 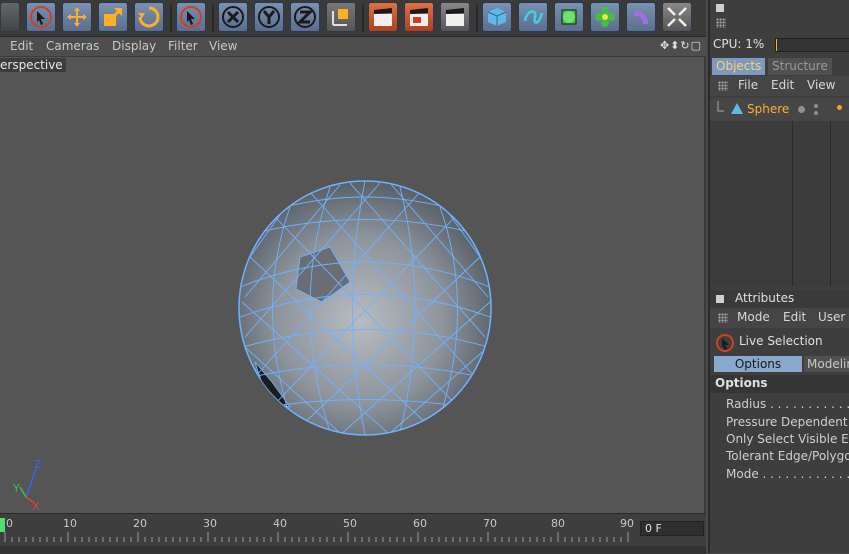 I want to click on render-dot-icon, so click(x=816, y=106).